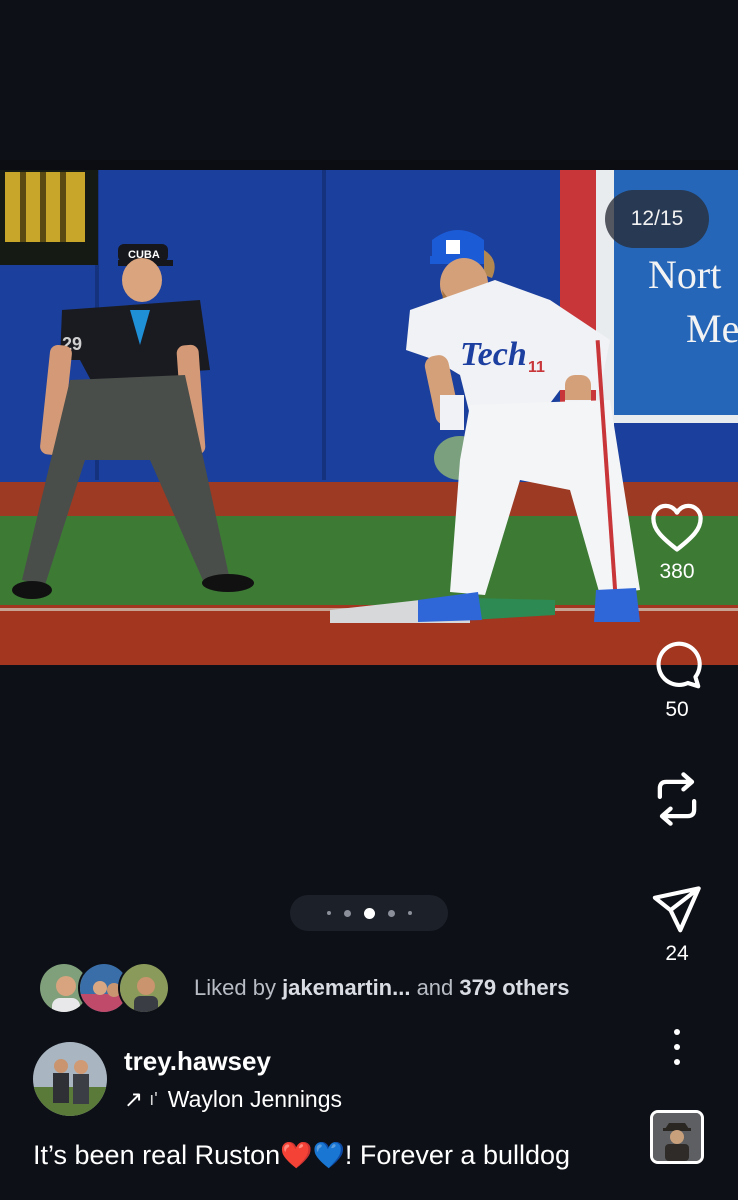  What do you see at coordinates (677, 1047) in the screenshot?
I see `more-options-icon` at bounding box center [677, 1047].